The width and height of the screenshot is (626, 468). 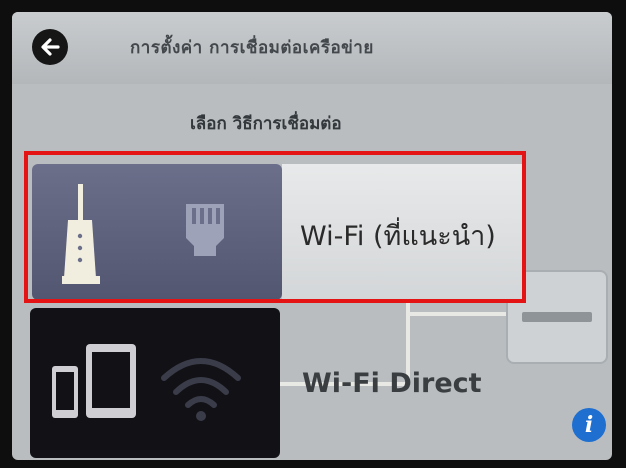 I want to click on info-button: i, so click(x=589, y=425).